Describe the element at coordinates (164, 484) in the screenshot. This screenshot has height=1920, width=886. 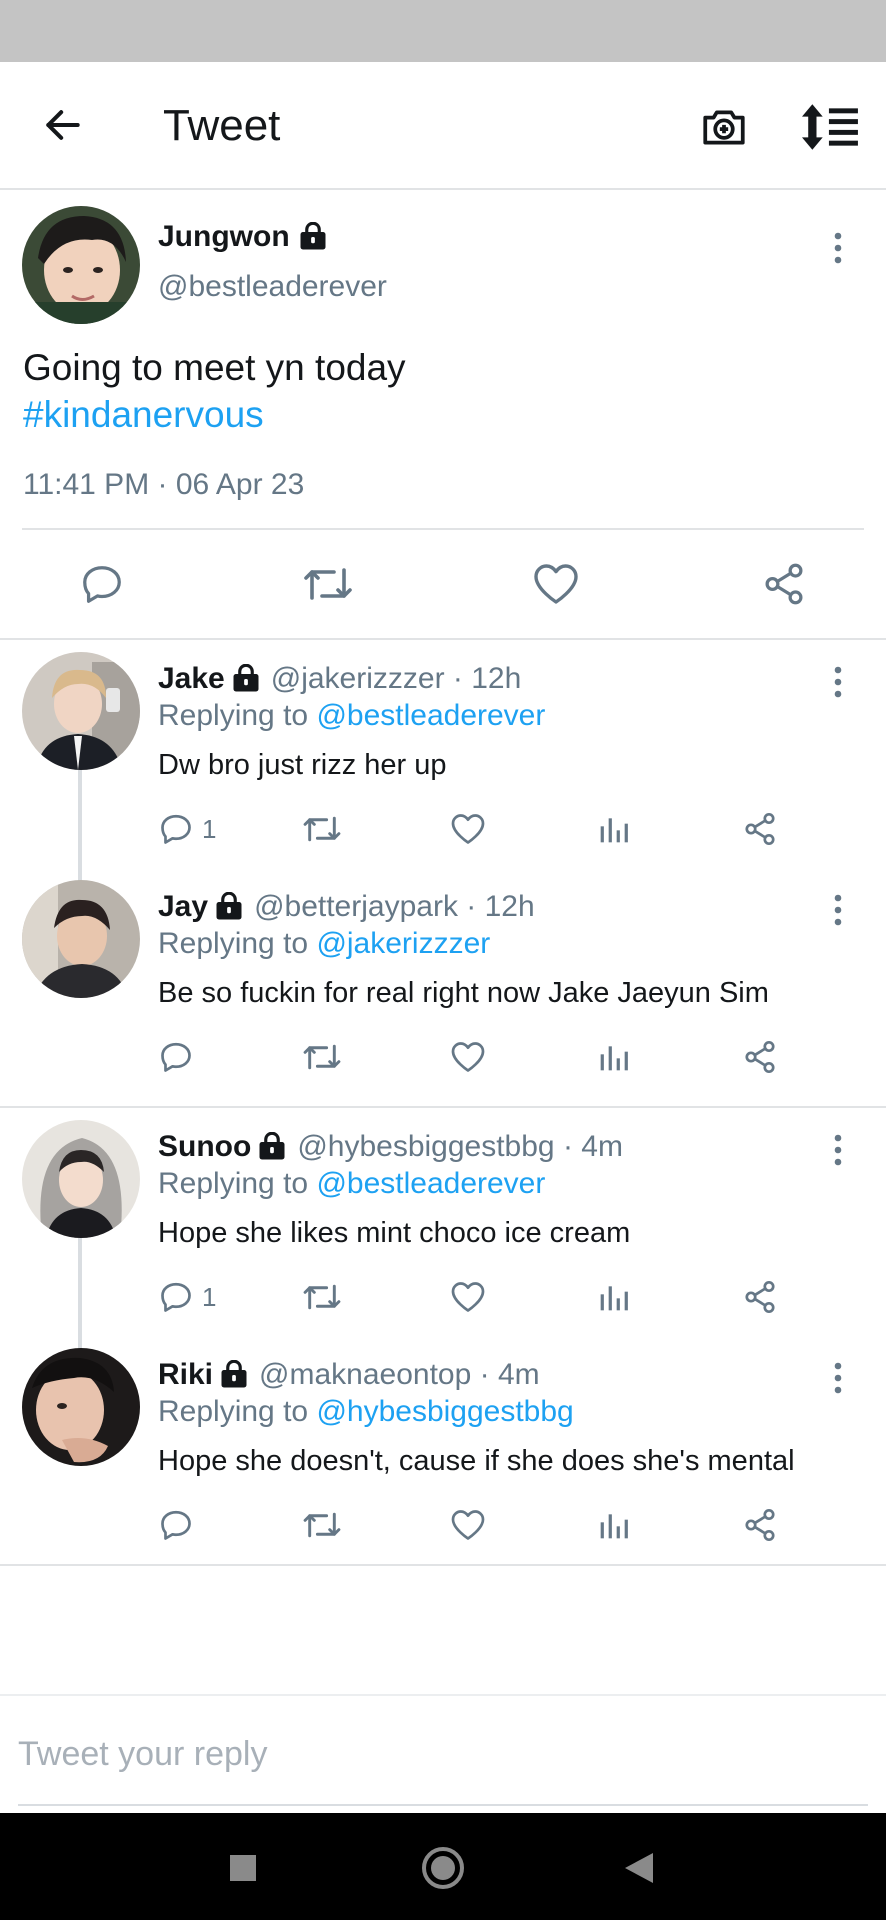
I see `tweet-timestamp: 11:41 PM · 06 Apr 23` at that location.